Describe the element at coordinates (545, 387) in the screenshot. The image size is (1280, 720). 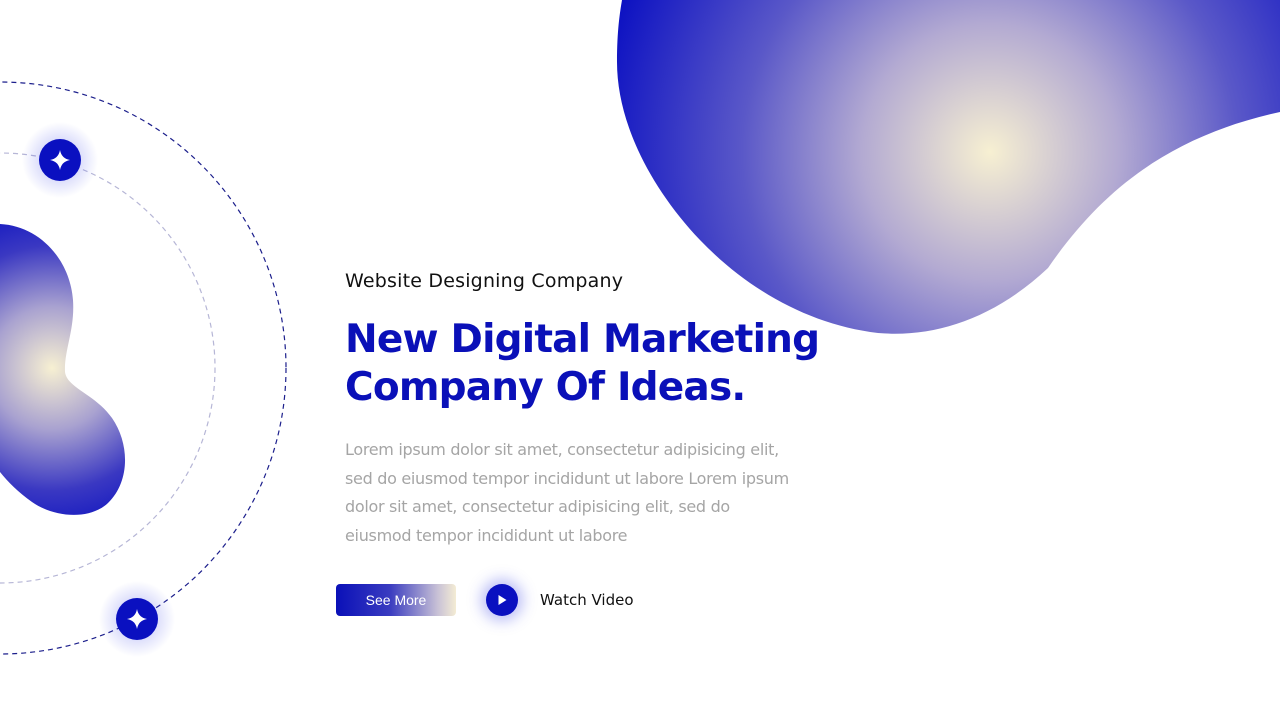
I see `headline-line-2: Company Of Ideas.` at that location.